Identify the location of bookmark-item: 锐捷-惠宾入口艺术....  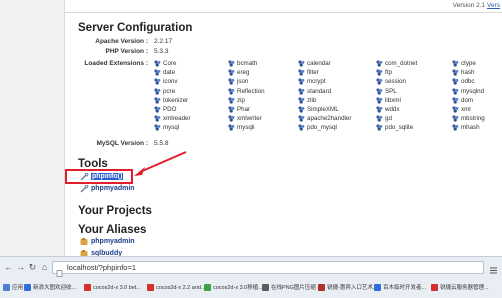
(347, 288).